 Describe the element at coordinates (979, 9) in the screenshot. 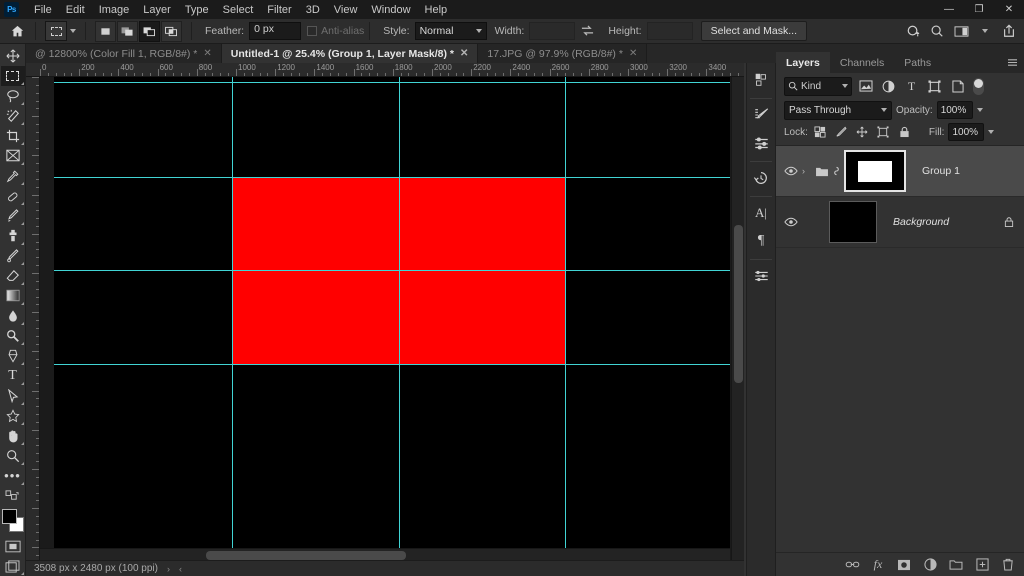

I see `restore-button: ❐` at that location.